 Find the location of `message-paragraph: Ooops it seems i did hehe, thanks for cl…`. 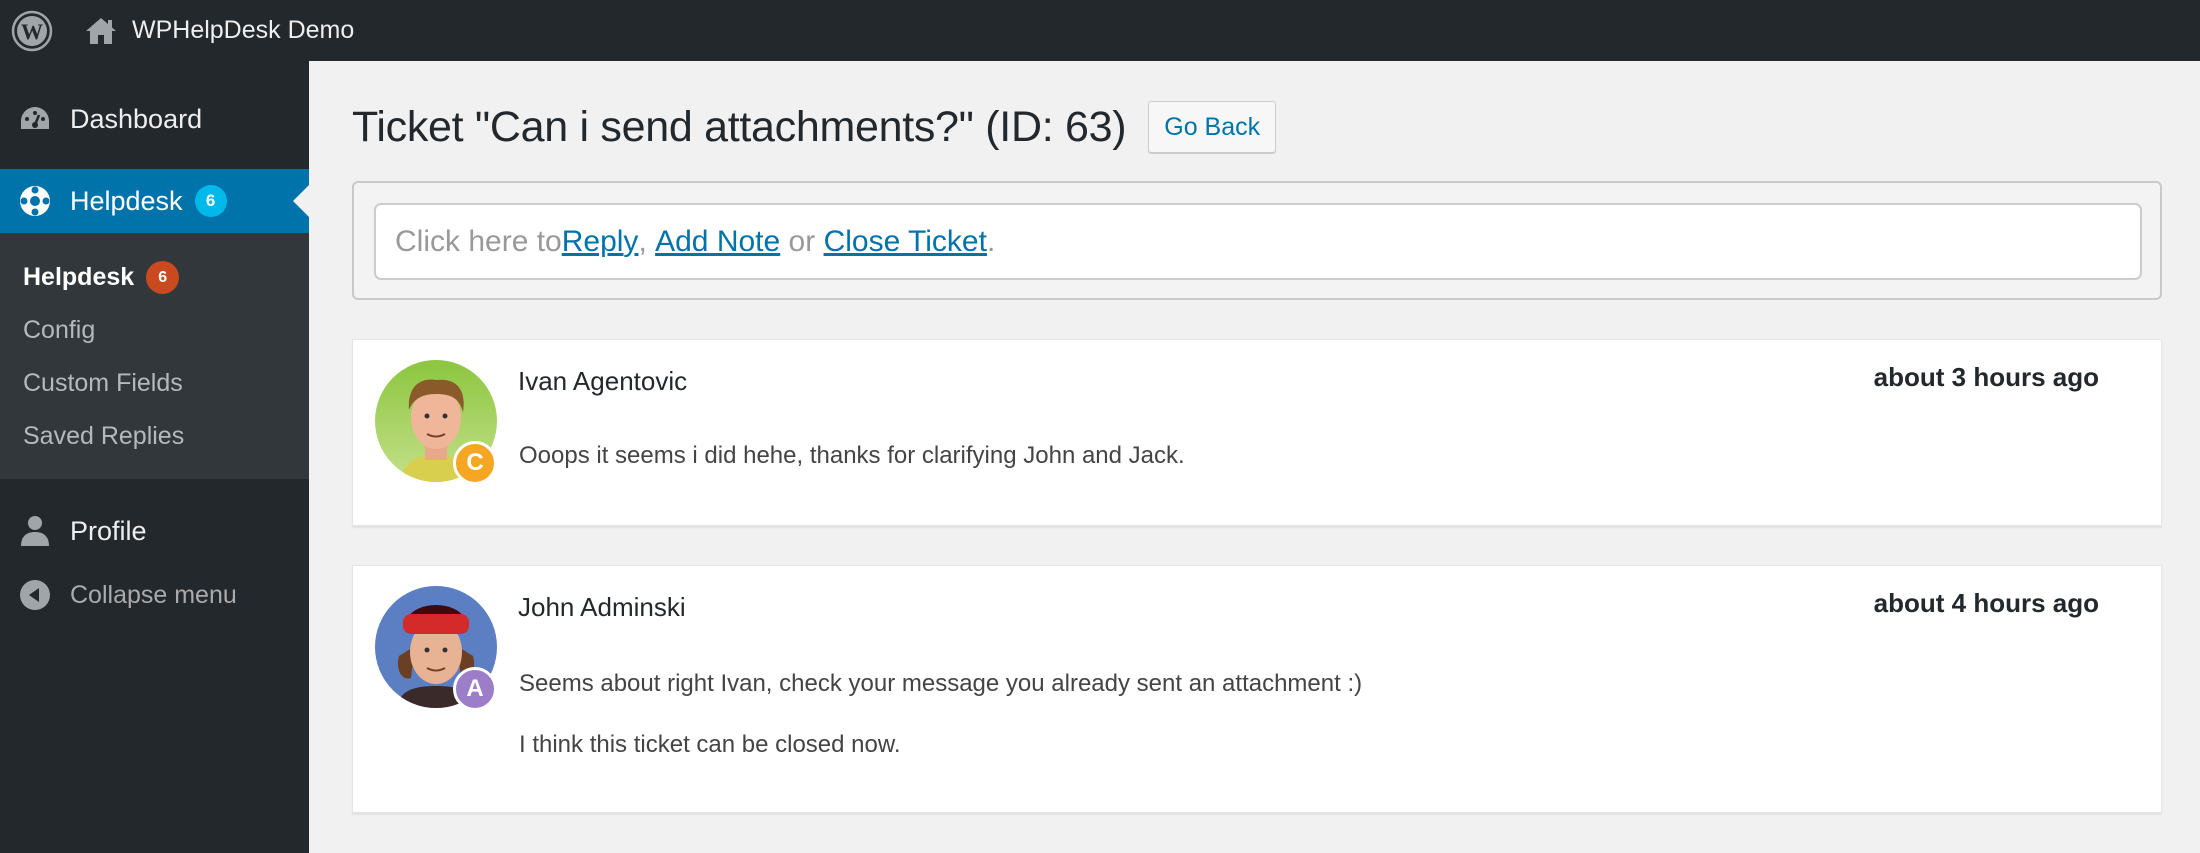

message-paragraph: Ooops it seems i did hehe, thanks for cl… is located at coordinates (852, 455).